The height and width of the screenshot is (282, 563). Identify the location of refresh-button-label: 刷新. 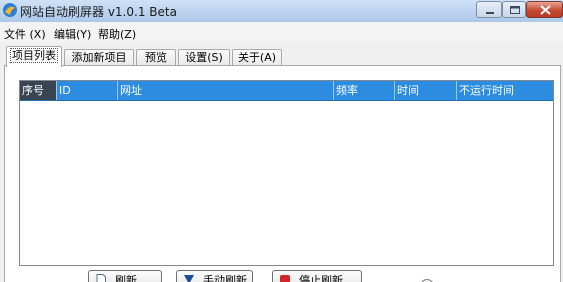
(126, 278).